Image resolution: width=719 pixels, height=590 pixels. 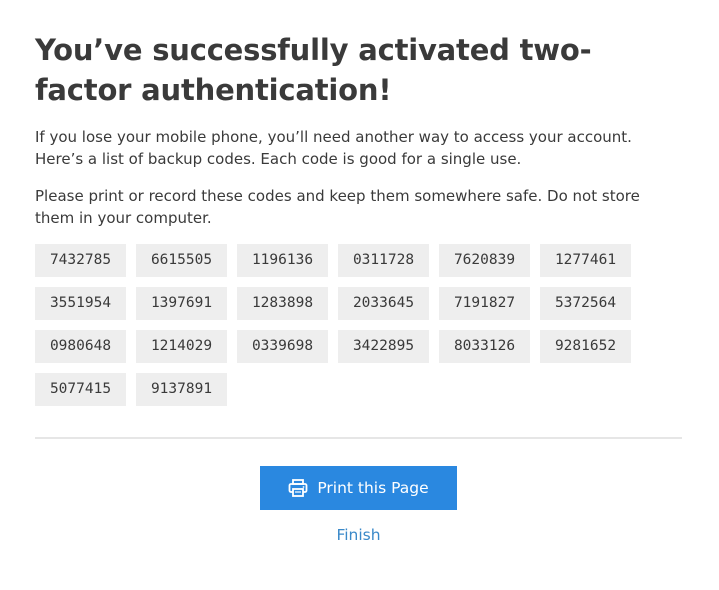 I want to click on backup-code: 7432785, so click(x=80, y=260).